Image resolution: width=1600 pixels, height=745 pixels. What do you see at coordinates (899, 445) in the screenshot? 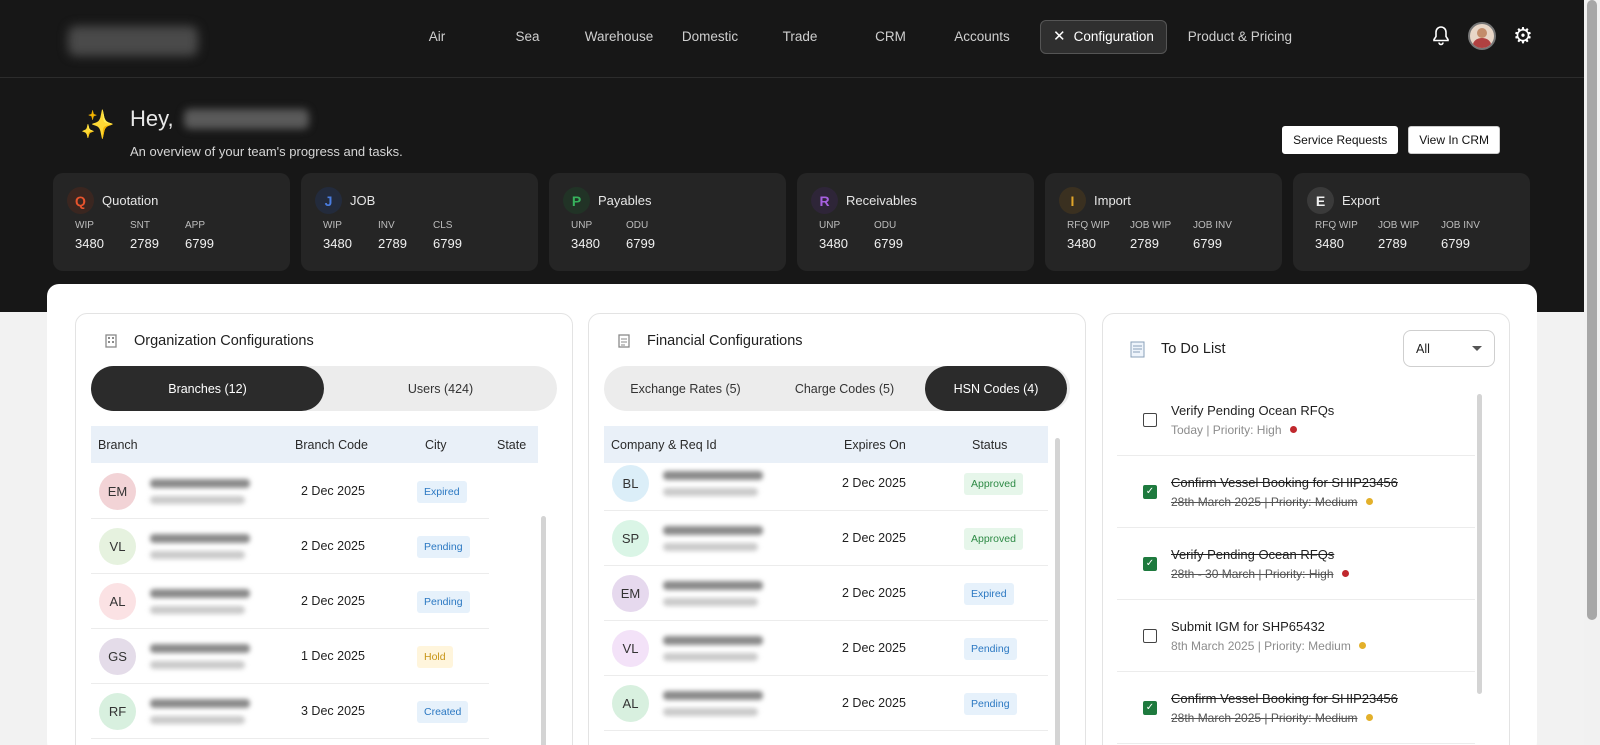
I see `col-expires-on: Expires On` at bounding box center [899, 445].